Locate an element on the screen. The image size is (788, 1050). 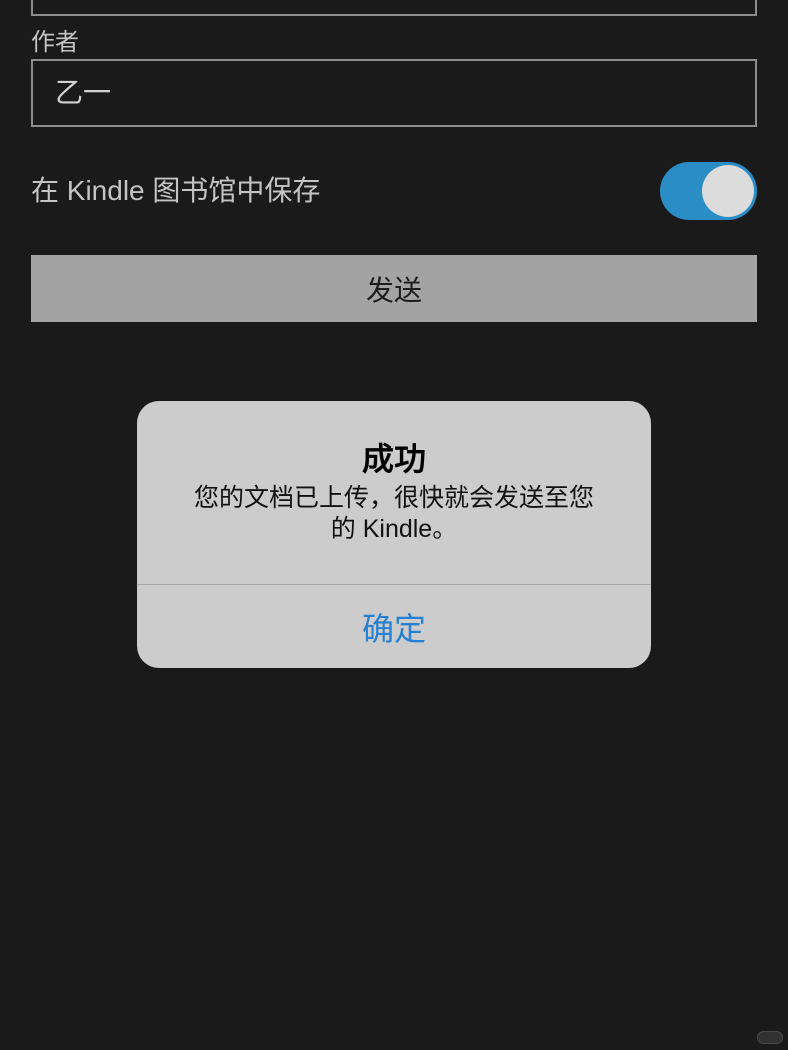
send-button: 发送 is located at coordinates (394, 288).